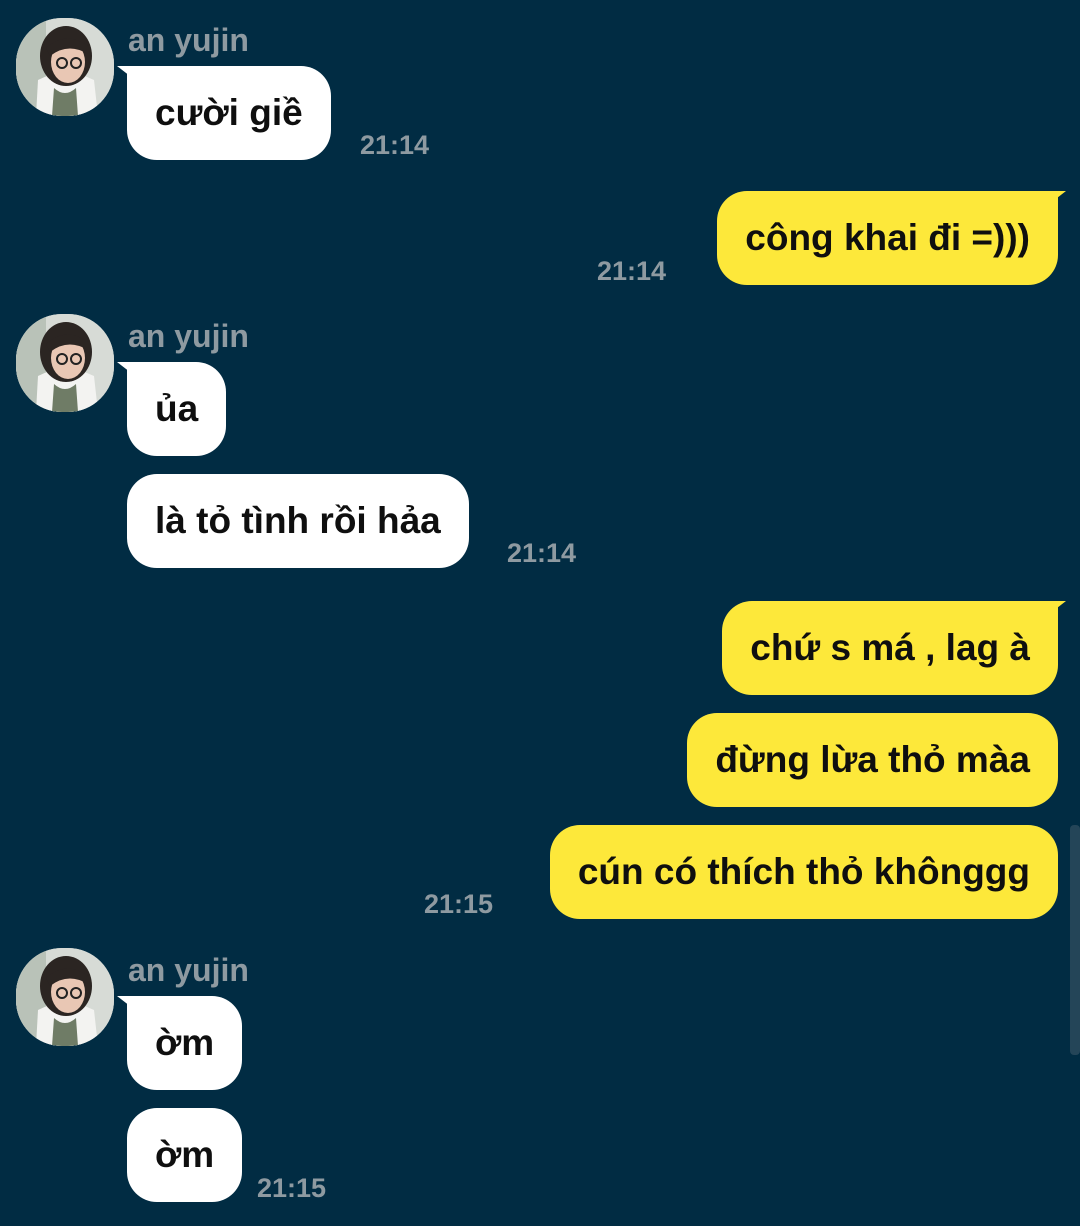 The width and height of the screenshot is (1080, 1226). I want to click on outgoing-message-bubble: công khai đi =))), so click(887, 238).